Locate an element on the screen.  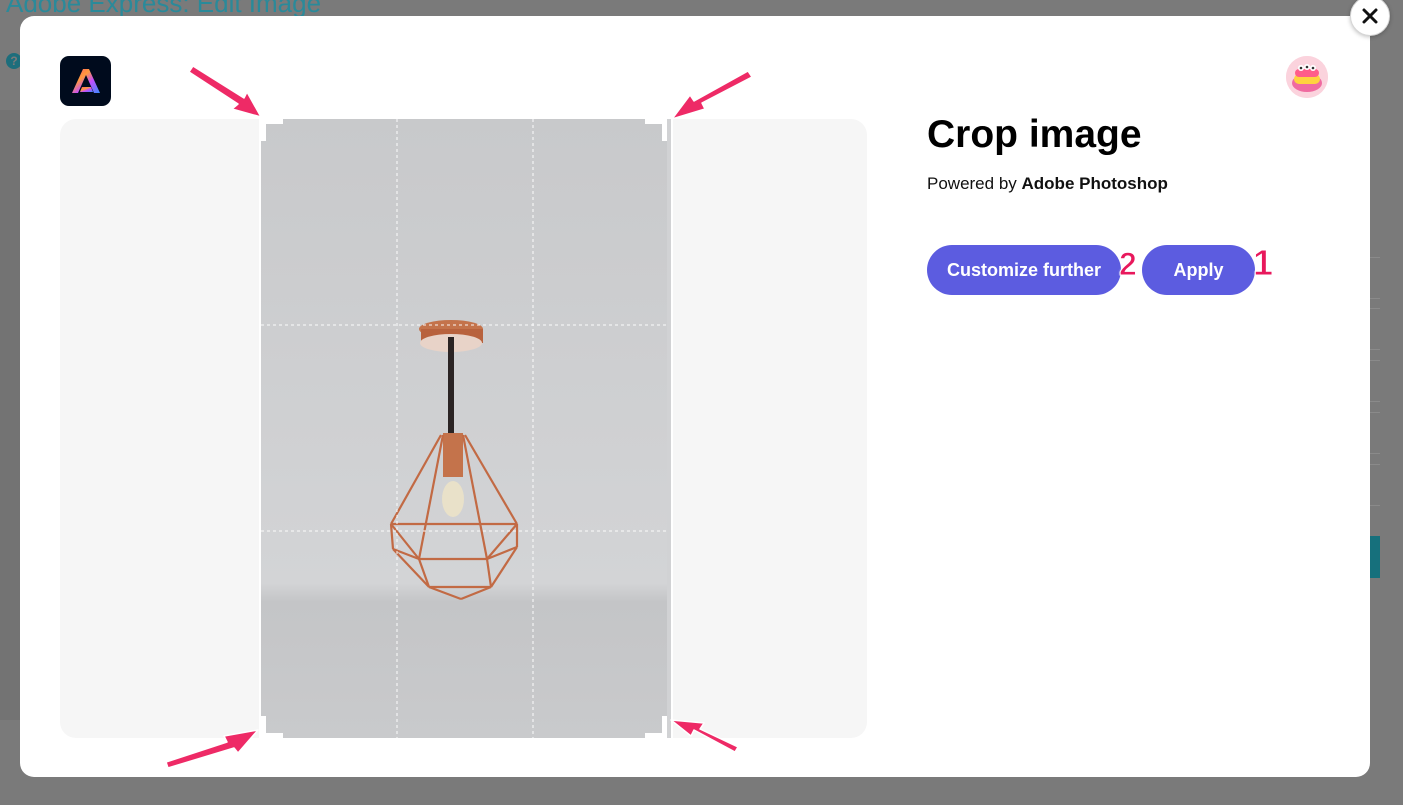
adobe-express-logo is located at coordinates (85, 81).